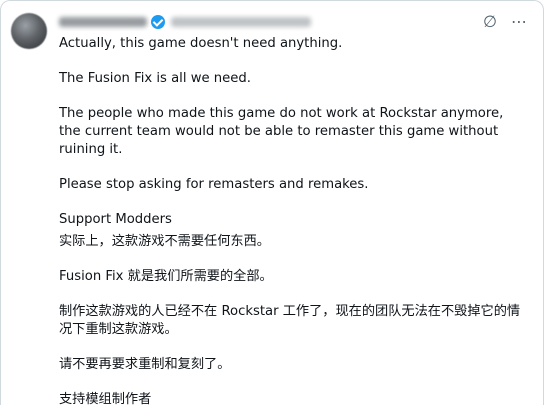 Image resolution: width=550 pixels, height=405 pixels. I want to click on tweet-actions: ∅ ⋯, so click(505, 22).